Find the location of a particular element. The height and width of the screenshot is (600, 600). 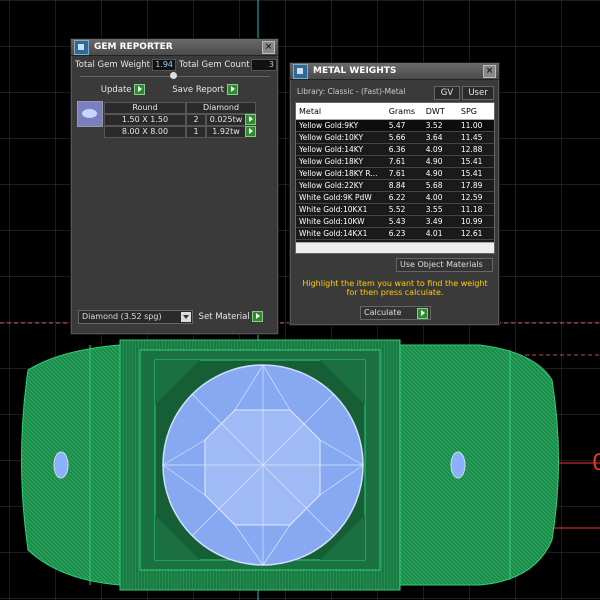

save-report-label: Save Report is located at coordinates (198, 90).